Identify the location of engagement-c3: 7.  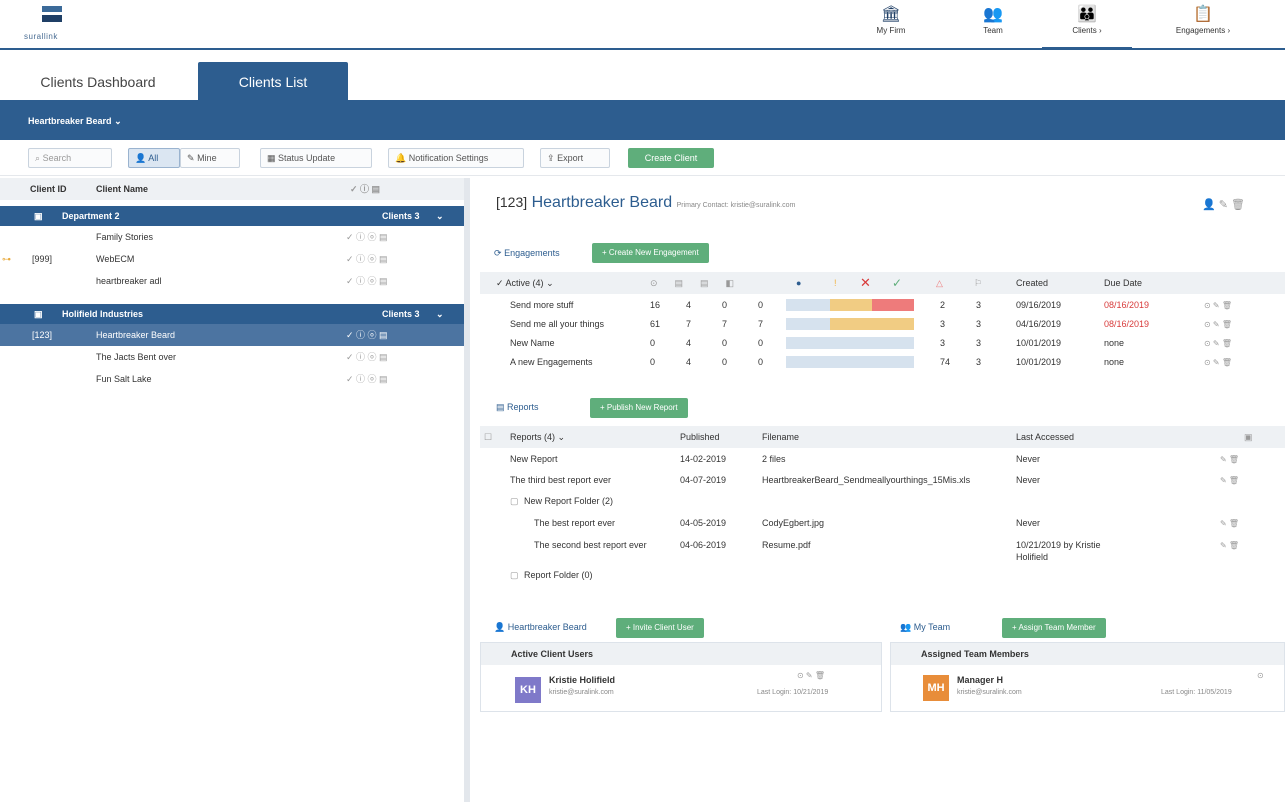
(725, 324).